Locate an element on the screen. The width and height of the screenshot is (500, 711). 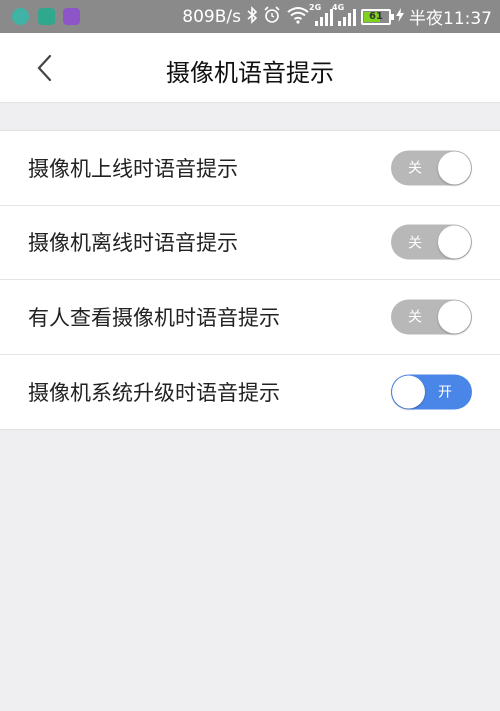
setting-label: 摄像机系统升级时语音提示 is located at coordinates (154, 392).